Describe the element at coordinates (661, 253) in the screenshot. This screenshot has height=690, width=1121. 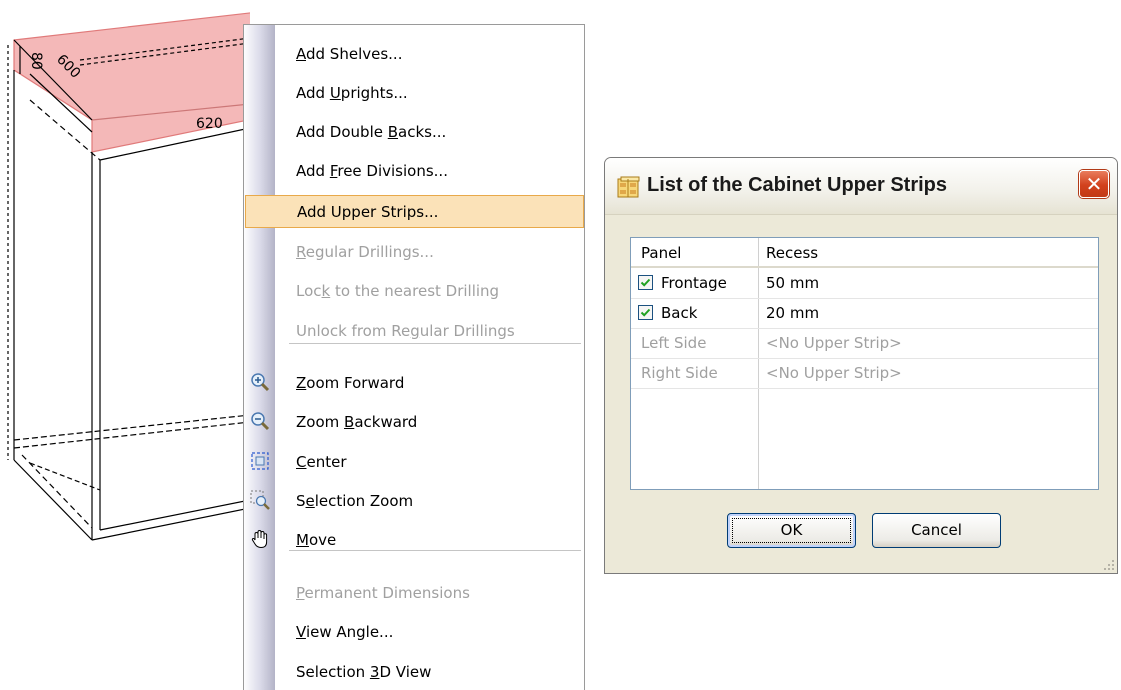
I see `column-header-panel: Panel` at that location.